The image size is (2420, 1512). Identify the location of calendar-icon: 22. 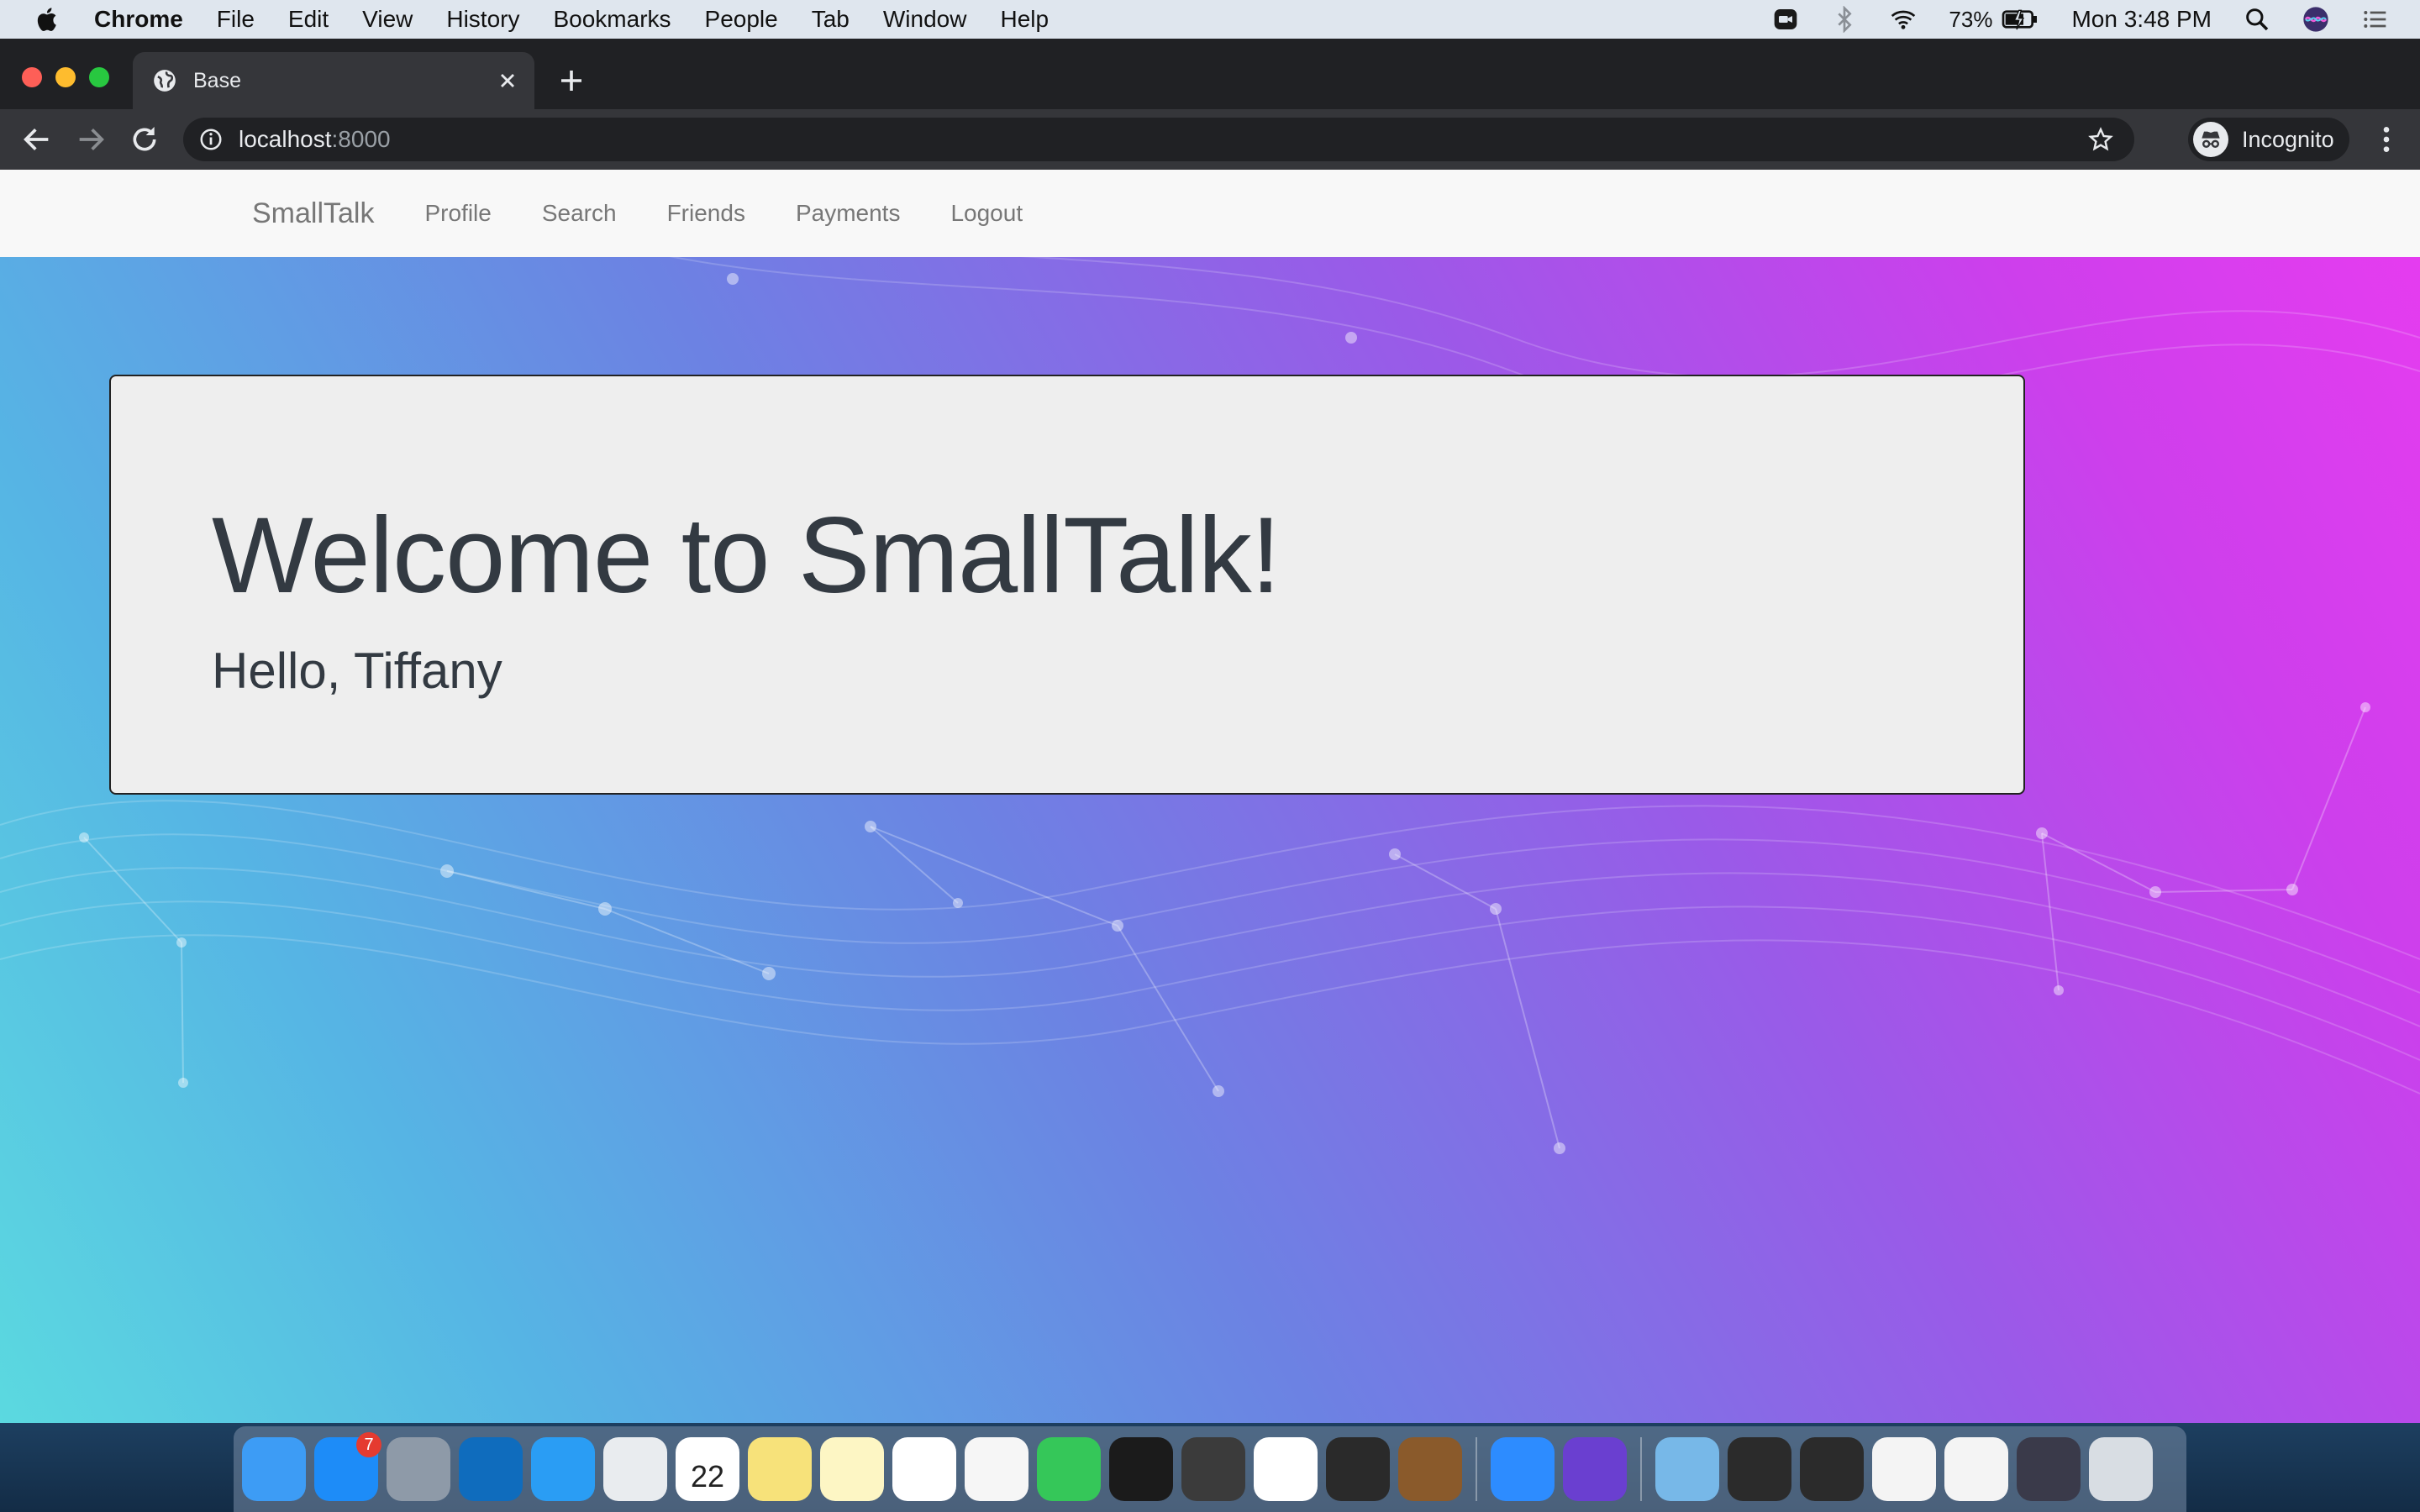
(707, 1469).